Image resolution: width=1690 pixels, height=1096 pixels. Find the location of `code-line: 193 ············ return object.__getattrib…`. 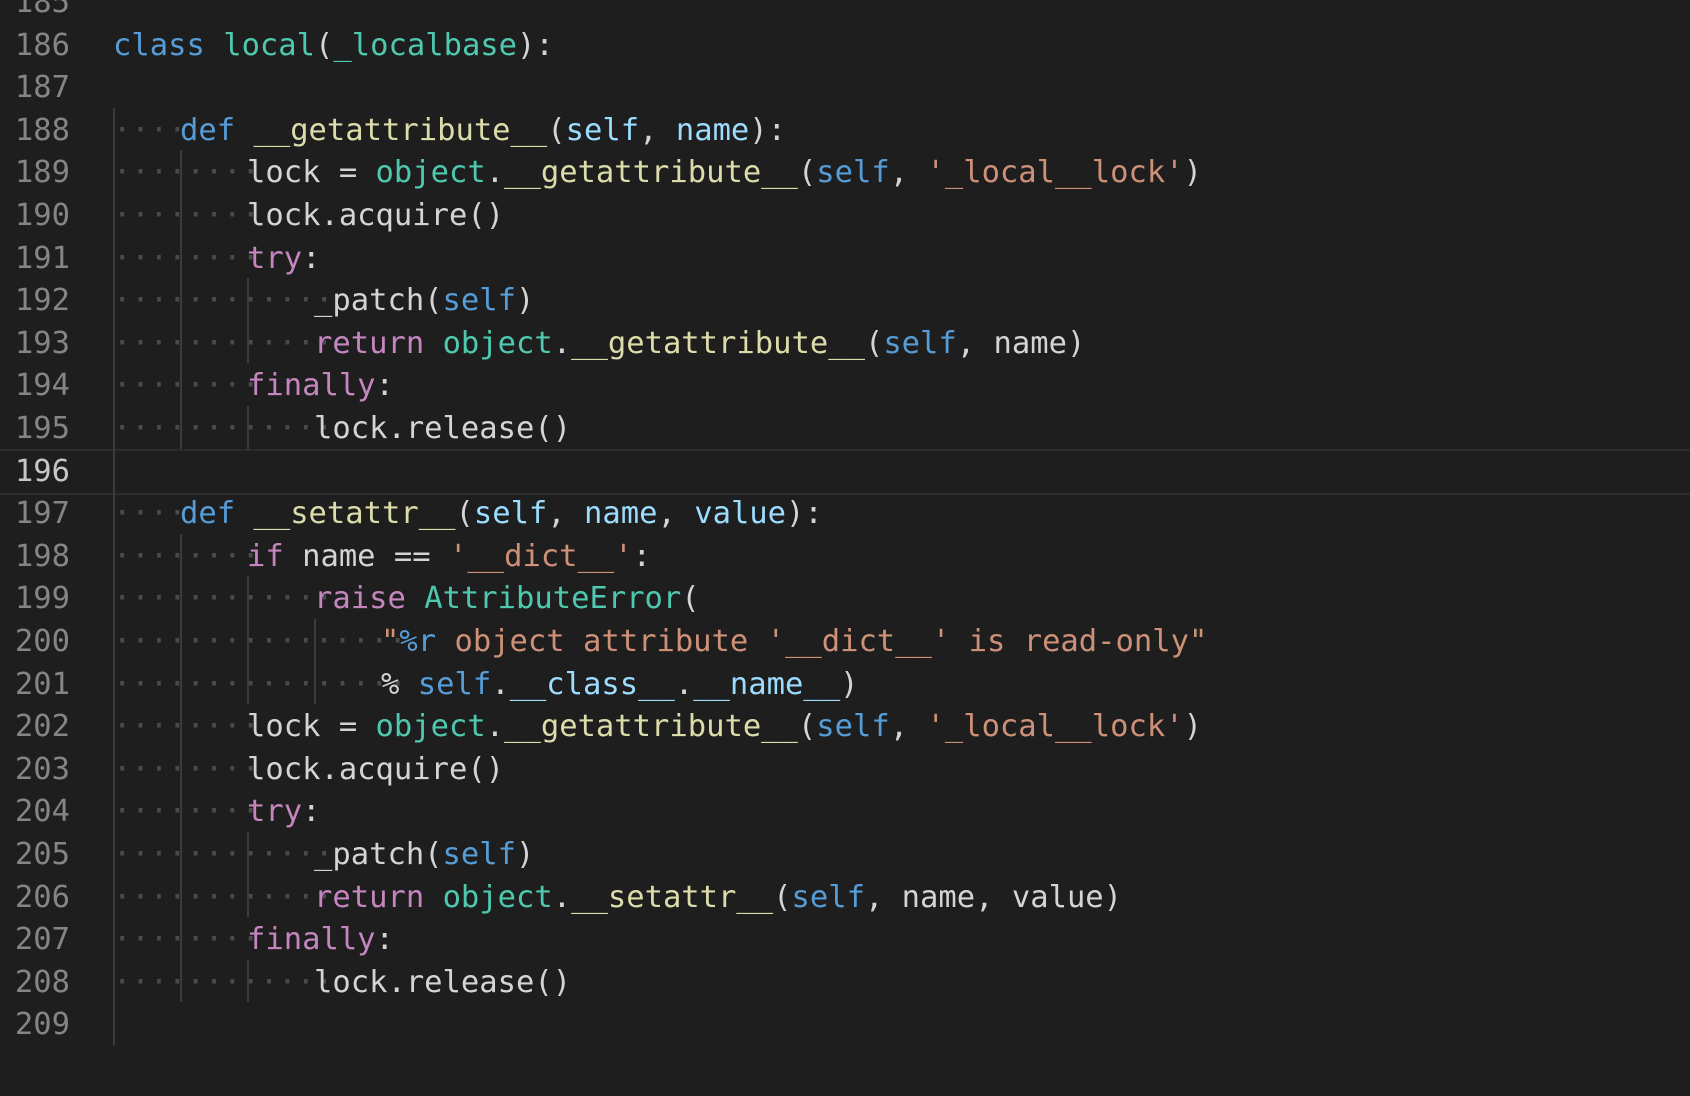

code-line: 193 ············ return object.__getattrib… is located at coordinates (845, 344).